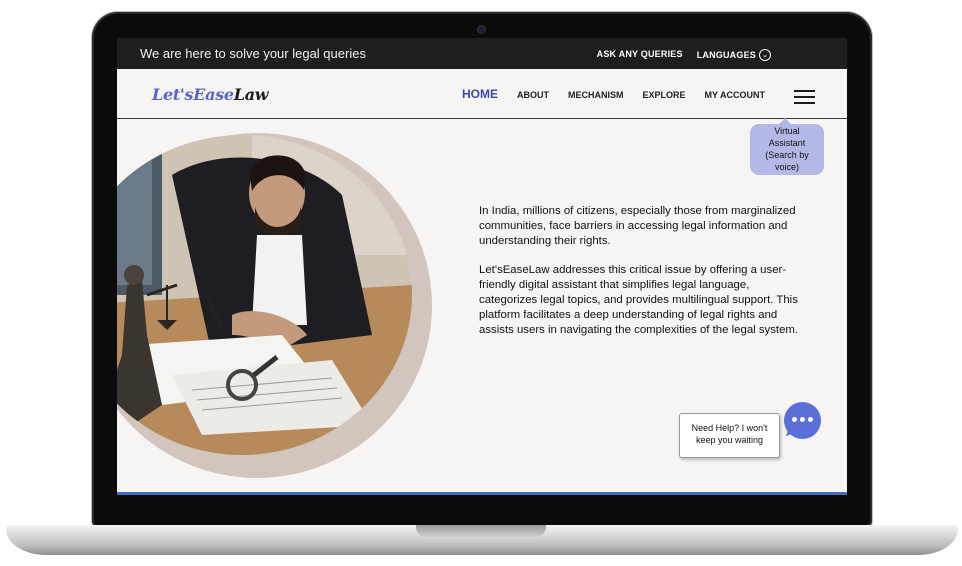 The width and height of the screenshot is (962, 566). Describe the element at coordinates (787, 143) in the screenshot. I see `assistant-line-2: Assistant` at that location.